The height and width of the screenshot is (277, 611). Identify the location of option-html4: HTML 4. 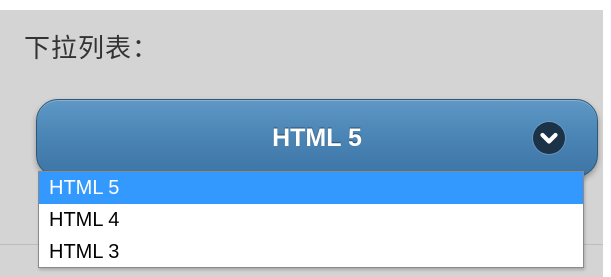
(311, 220).